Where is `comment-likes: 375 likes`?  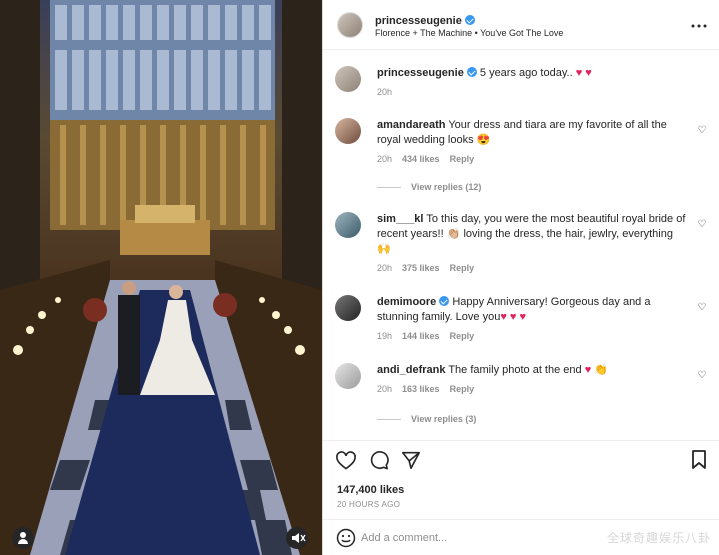
comment-likes: 375 likes is located at coordinates (421, 268).